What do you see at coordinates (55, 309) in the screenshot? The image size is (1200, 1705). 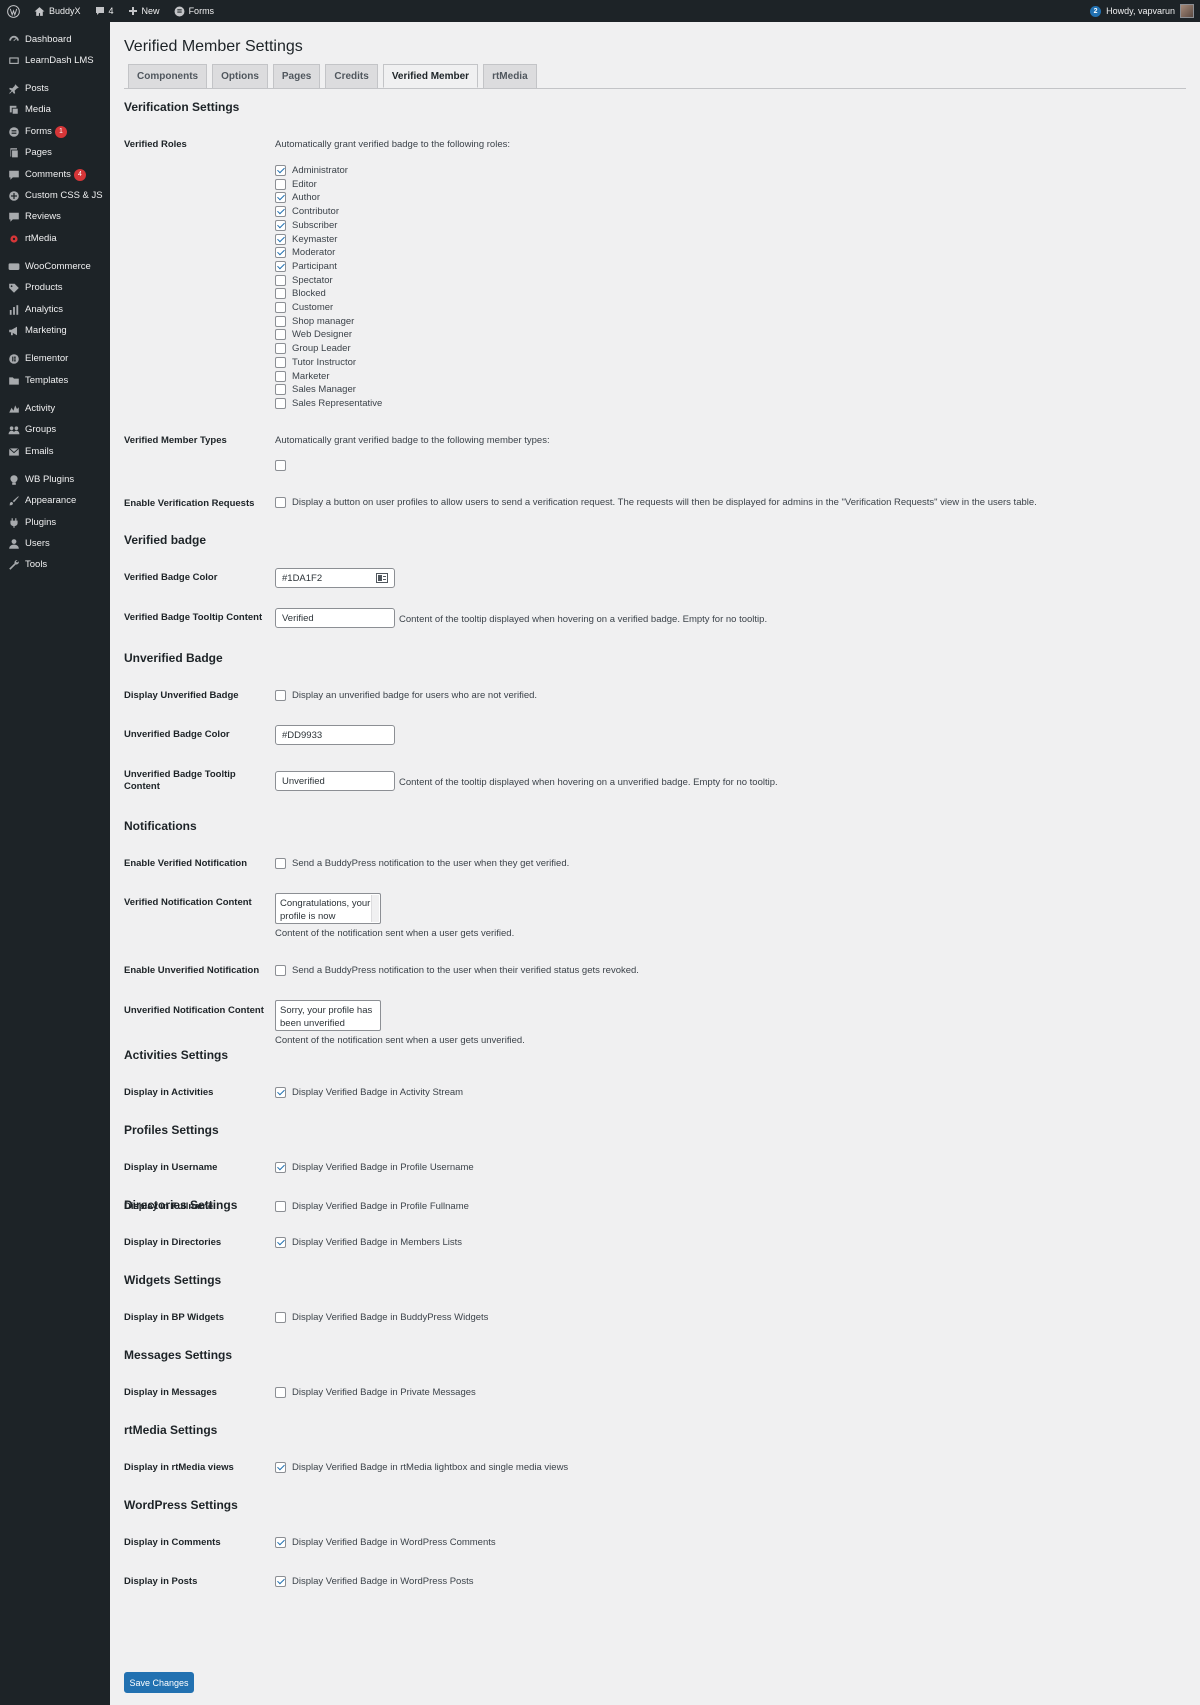 I see `sidebar-item-analytics: Analytics` at bounding box center [55, 309].